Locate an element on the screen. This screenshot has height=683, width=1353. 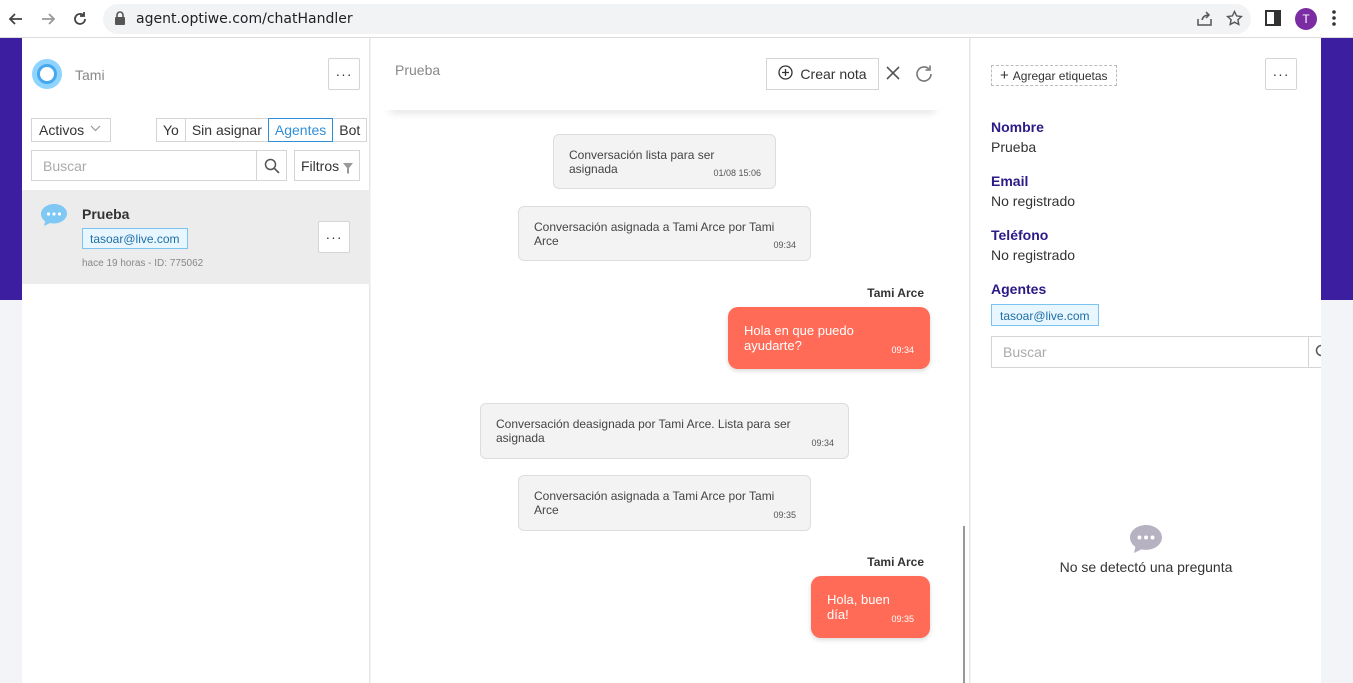
agent-search is located at coordinates (1156, 352).